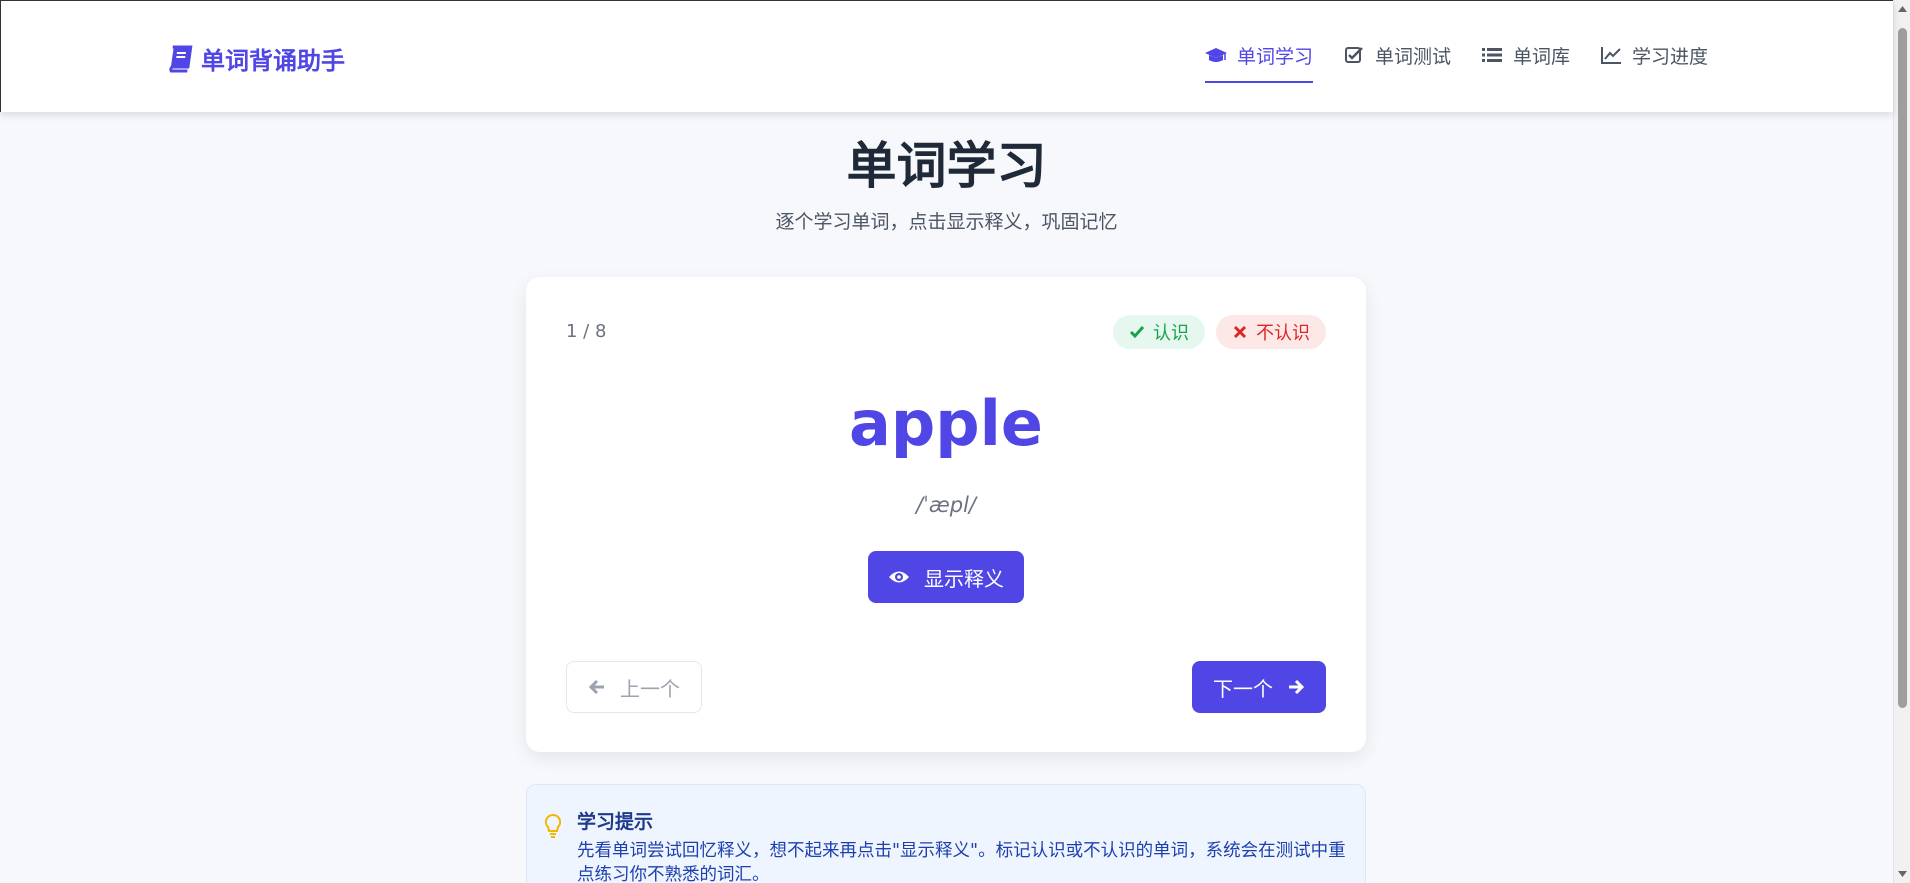  I want to click on prev-button: 上一个, so click(634, 687).